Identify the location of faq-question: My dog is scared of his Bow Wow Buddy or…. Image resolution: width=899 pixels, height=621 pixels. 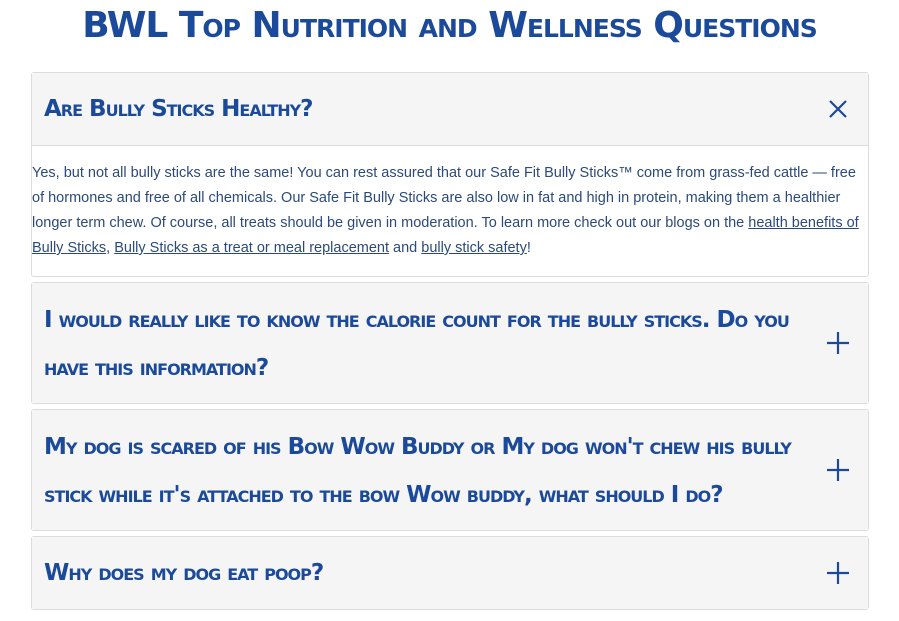
(418, 471).